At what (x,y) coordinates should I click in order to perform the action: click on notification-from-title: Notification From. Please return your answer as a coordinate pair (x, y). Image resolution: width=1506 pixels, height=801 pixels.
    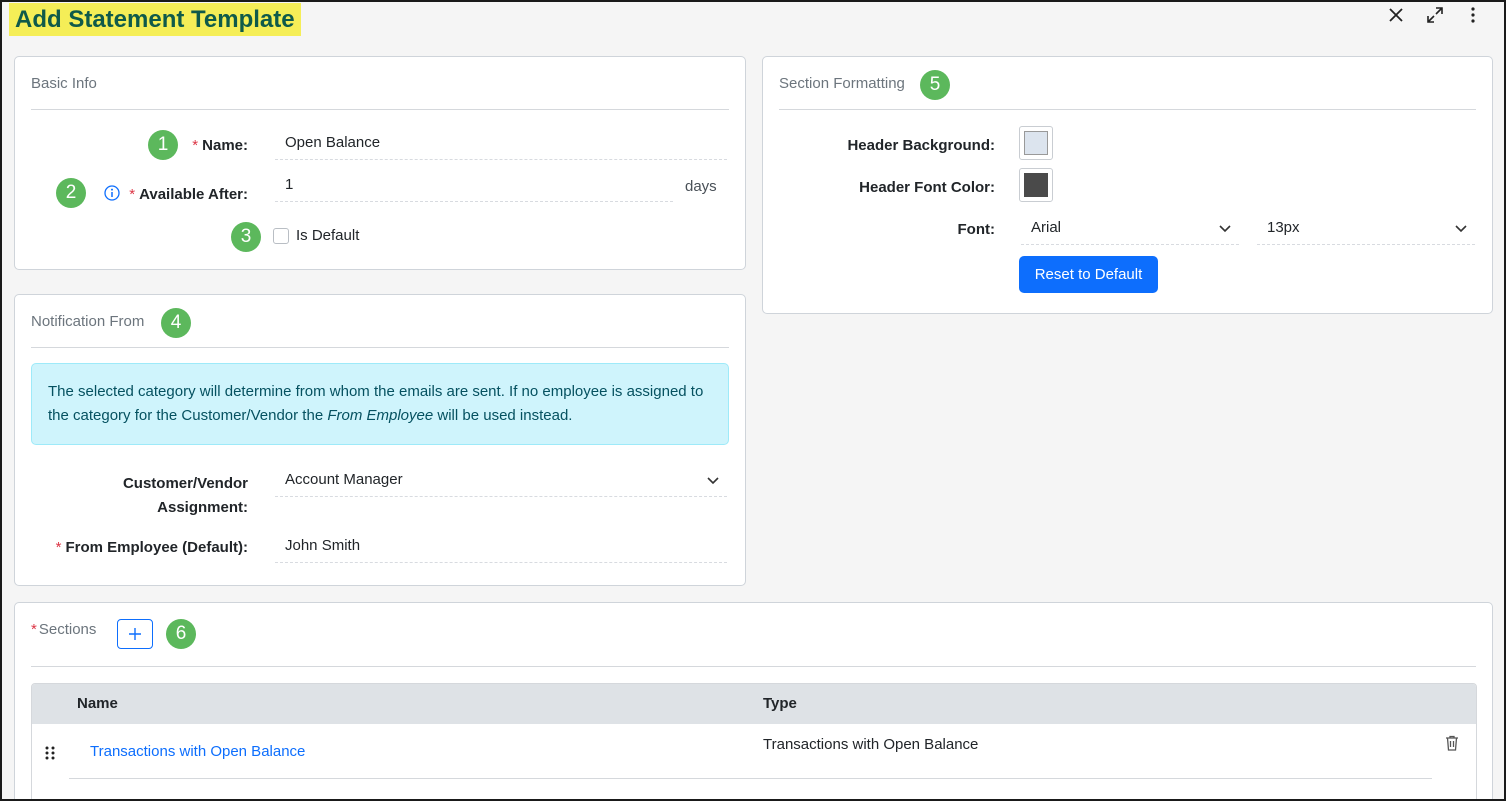
    Looking at the image, I should click on (88, 321).